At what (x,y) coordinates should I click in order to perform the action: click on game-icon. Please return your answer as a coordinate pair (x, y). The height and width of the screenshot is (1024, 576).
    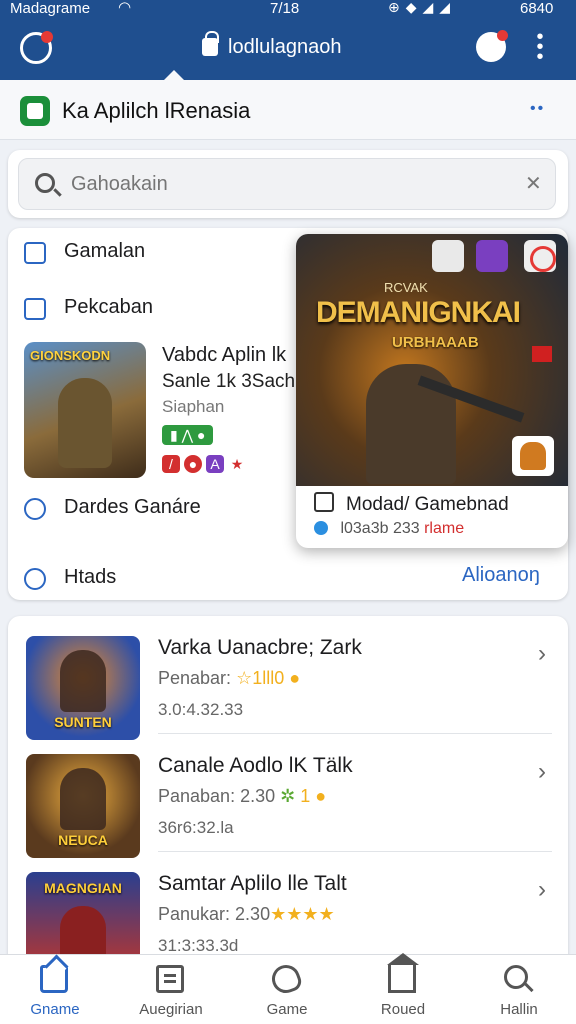
    Looking at the image, I should click on (286, 979).